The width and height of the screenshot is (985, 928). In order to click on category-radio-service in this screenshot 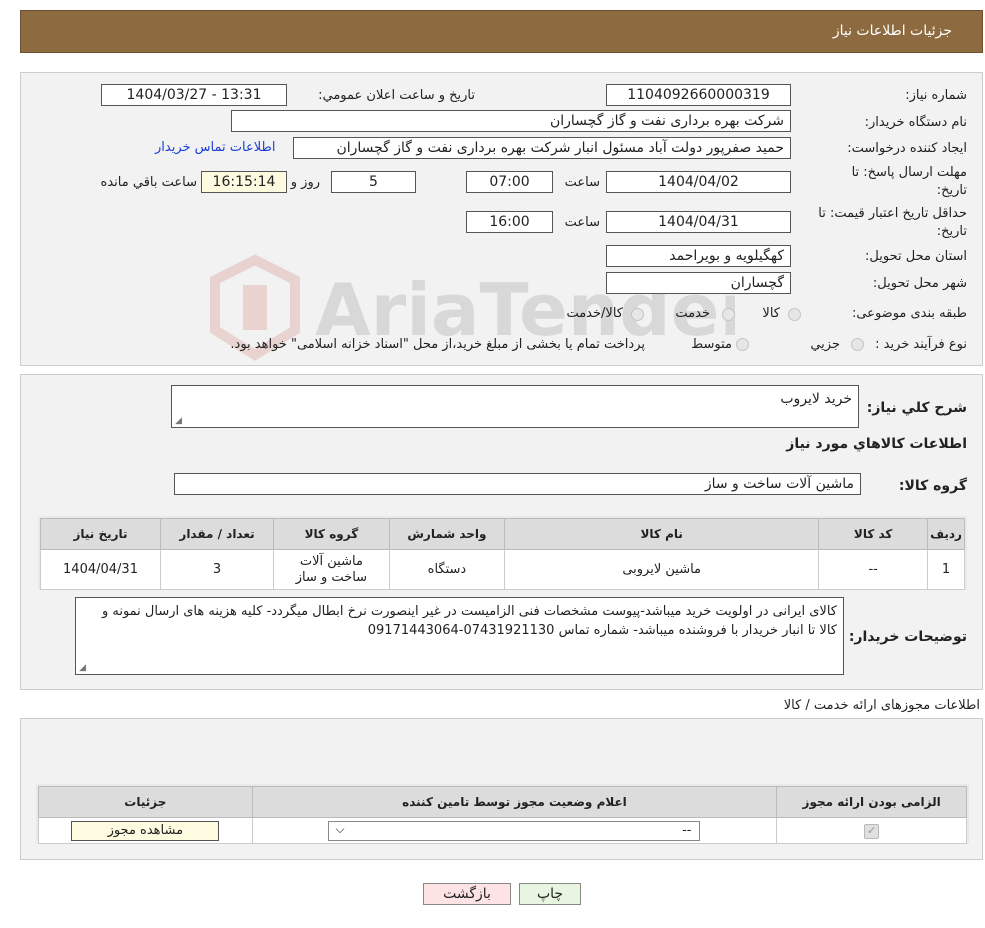, I will do `click(728, 314)`.